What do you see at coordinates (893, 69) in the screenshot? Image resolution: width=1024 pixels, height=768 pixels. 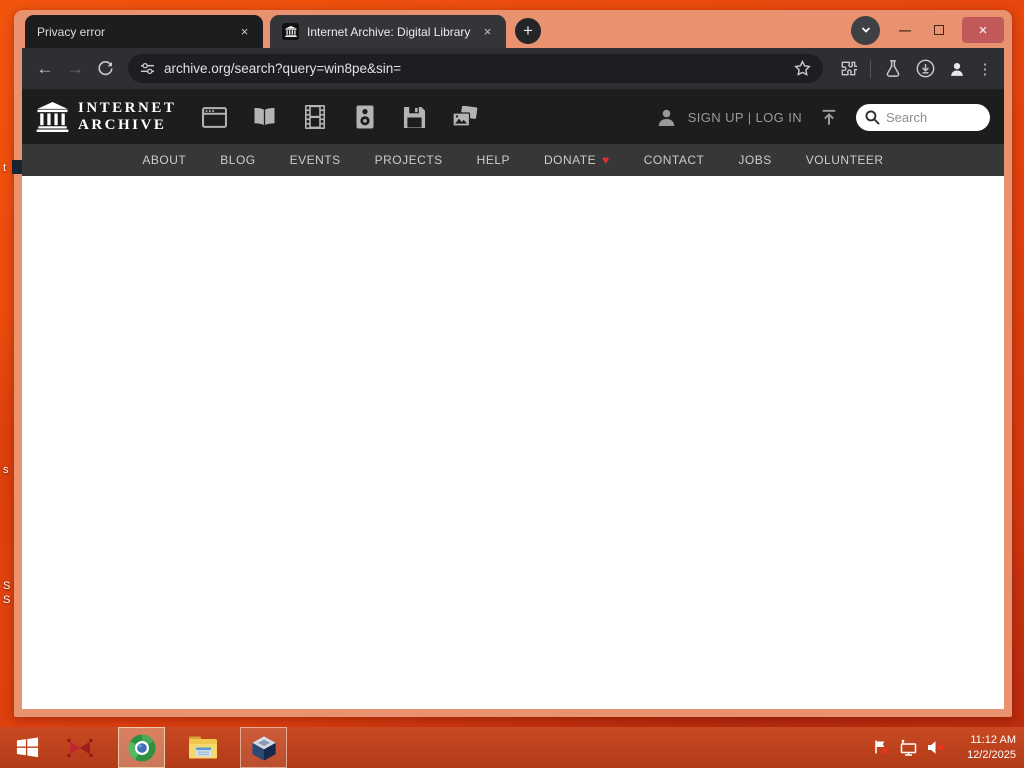 I see `labs-flask-icon` at bounding box center [893, 69].